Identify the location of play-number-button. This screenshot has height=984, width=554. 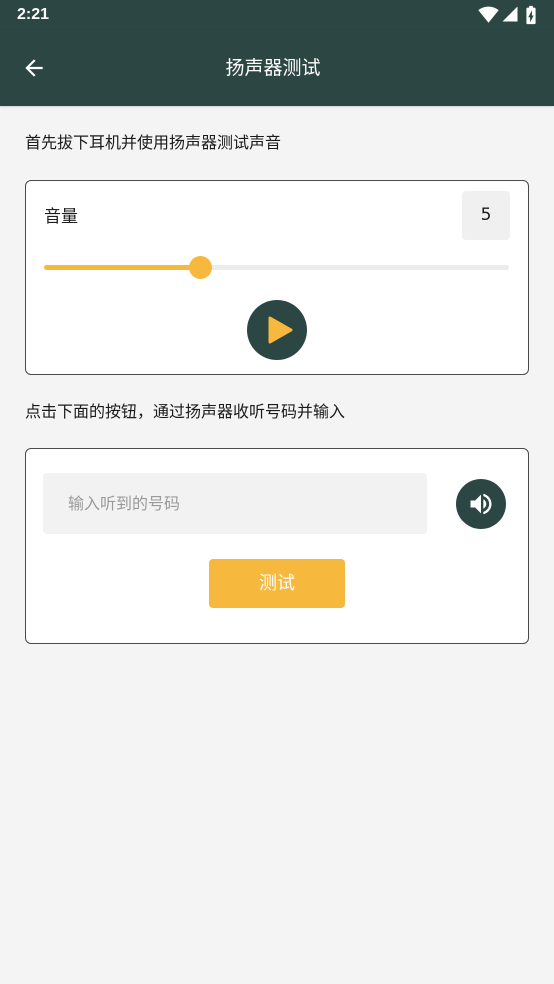
(481, 504).